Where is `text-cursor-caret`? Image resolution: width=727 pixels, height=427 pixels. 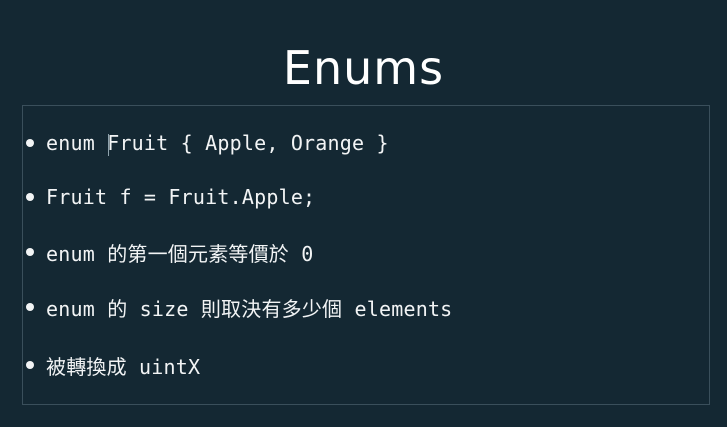
text-cursor-caret is located at coordinates (108, 145).